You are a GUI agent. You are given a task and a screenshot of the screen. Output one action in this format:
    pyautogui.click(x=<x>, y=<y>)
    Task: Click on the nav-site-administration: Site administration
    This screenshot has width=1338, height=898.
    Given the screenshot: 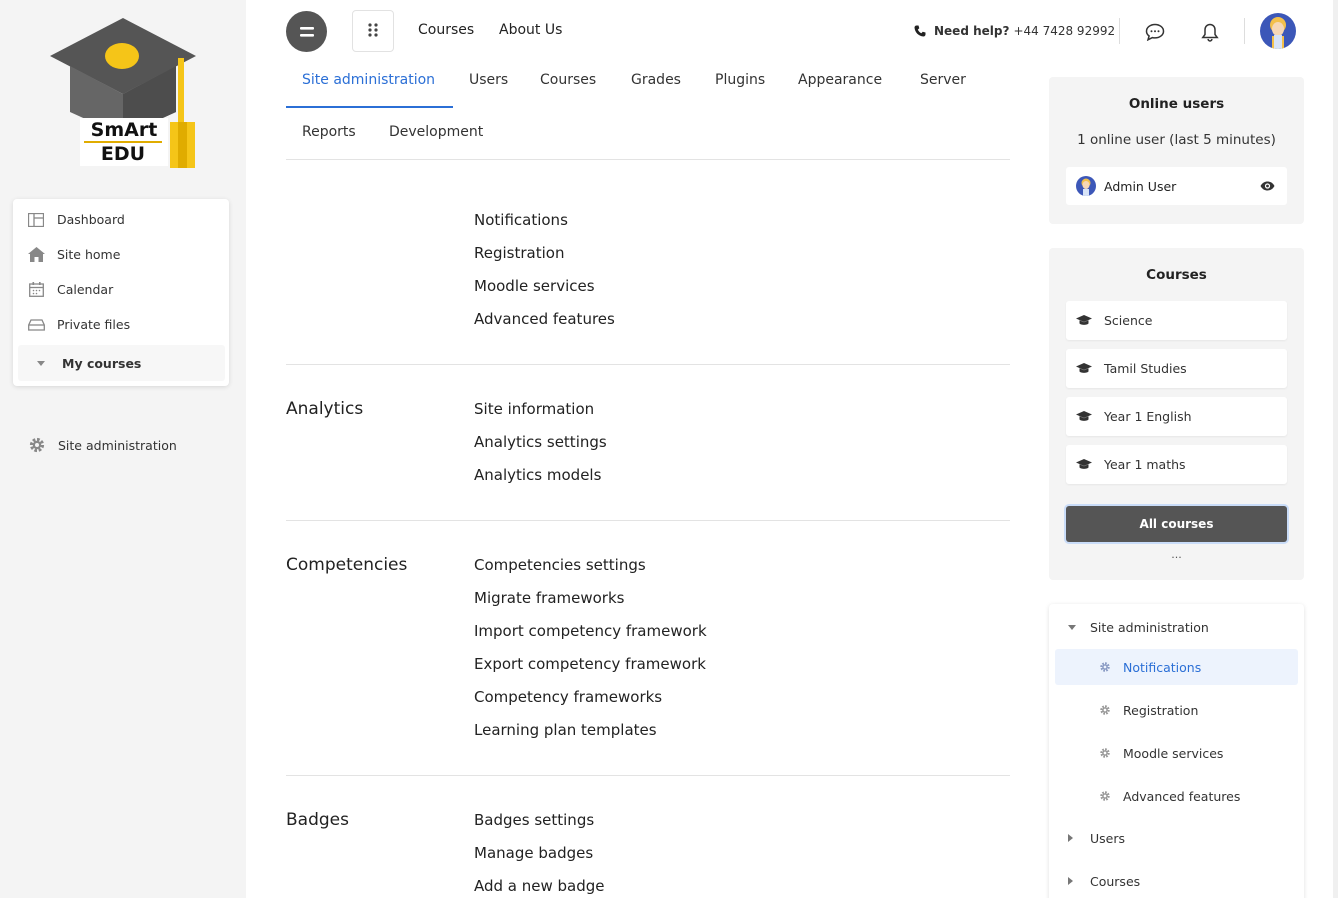 What is the action you would take?
    pyautogui.click(x=102, y=445)
    